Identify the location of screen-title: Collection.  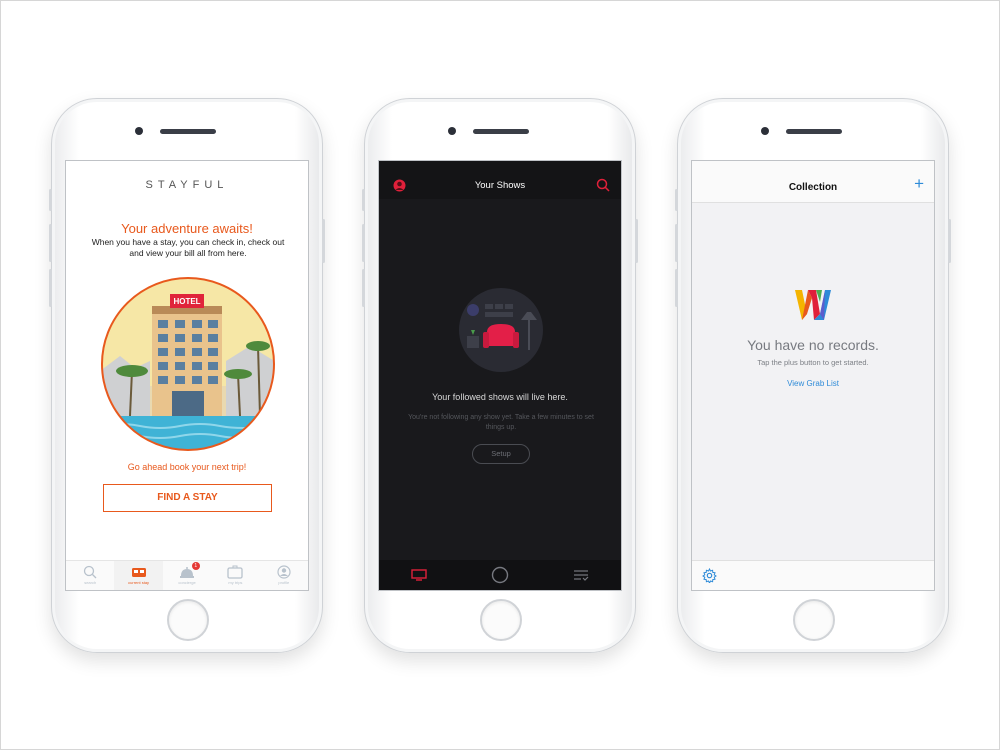
(813, 187).